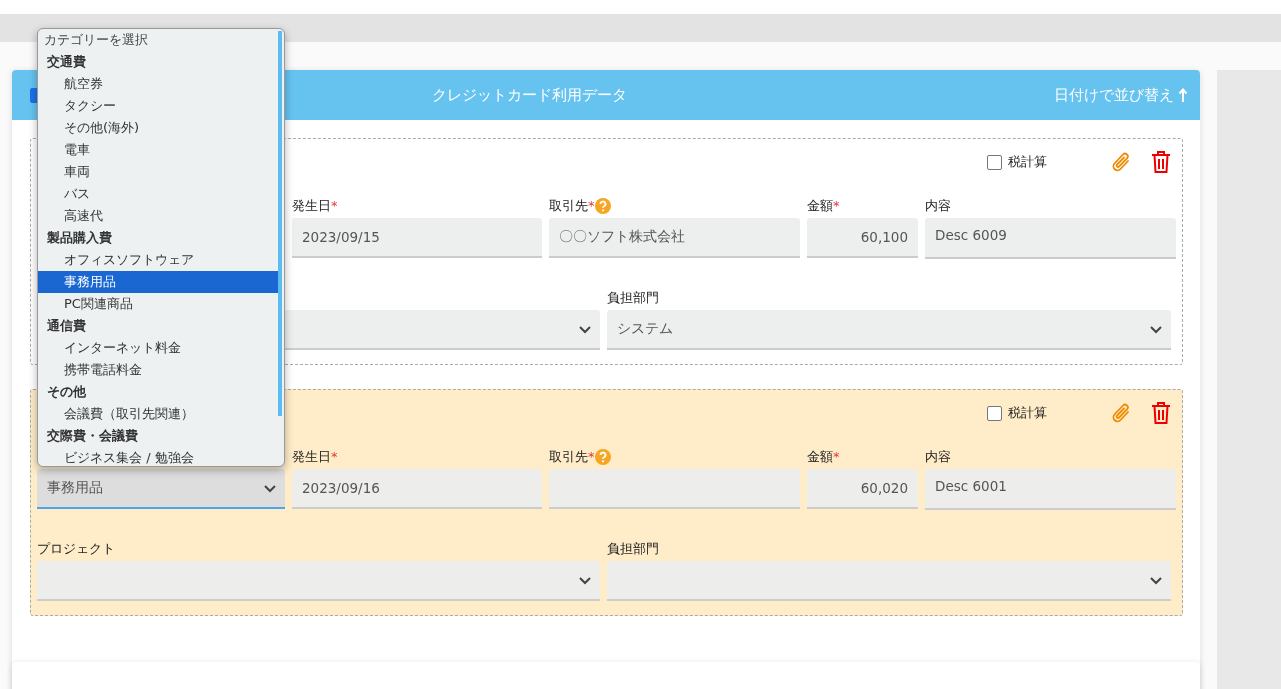 The image size is (1281, 689). Describe the element at coordinates (161, 260) in the screenshot. I see `dropdown-option: オフィスソフトウェア` at that location.